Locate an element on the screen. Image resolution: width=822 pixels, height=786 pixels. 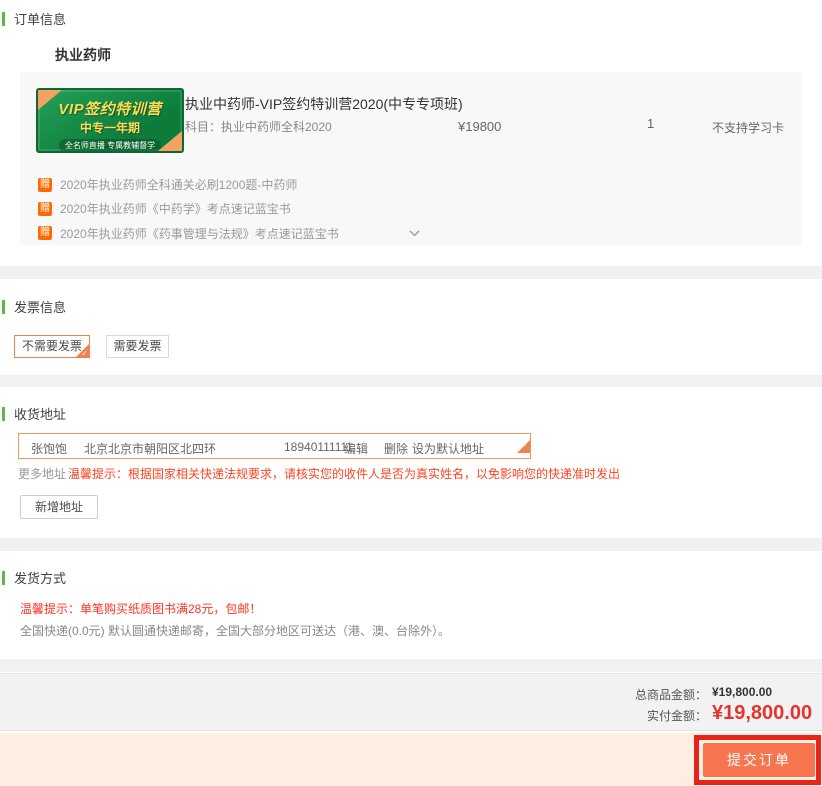
address-header-title: 收货地址 is located at coordinates (40, 414).